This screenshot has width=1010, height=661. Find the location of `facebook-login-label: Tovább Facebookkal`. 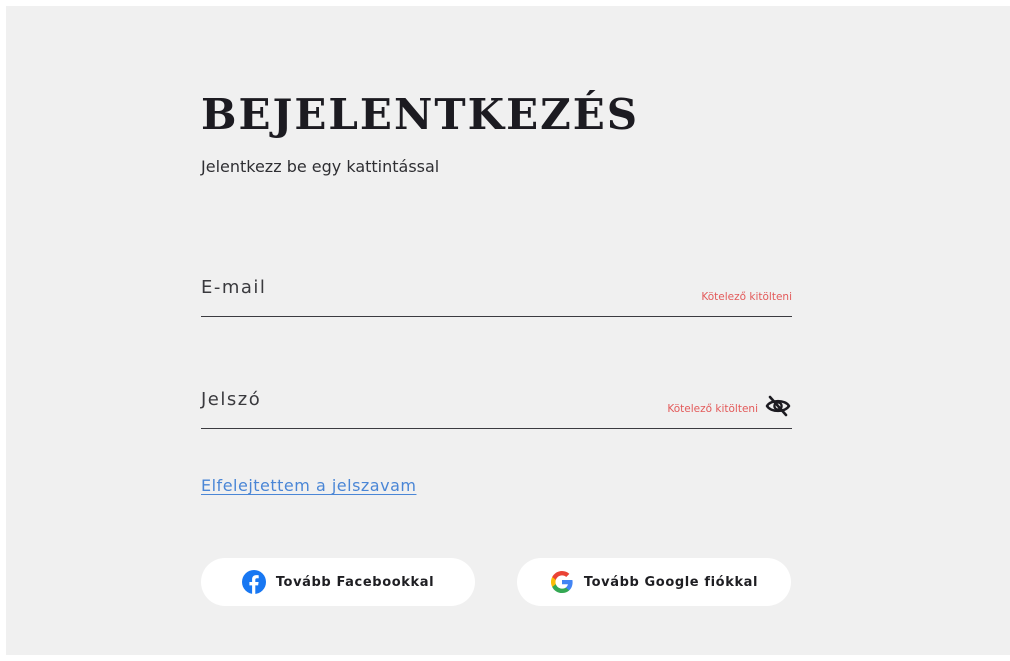

facebook-login-label: Tovább Facebookkal is located at coordinates (355, 582).